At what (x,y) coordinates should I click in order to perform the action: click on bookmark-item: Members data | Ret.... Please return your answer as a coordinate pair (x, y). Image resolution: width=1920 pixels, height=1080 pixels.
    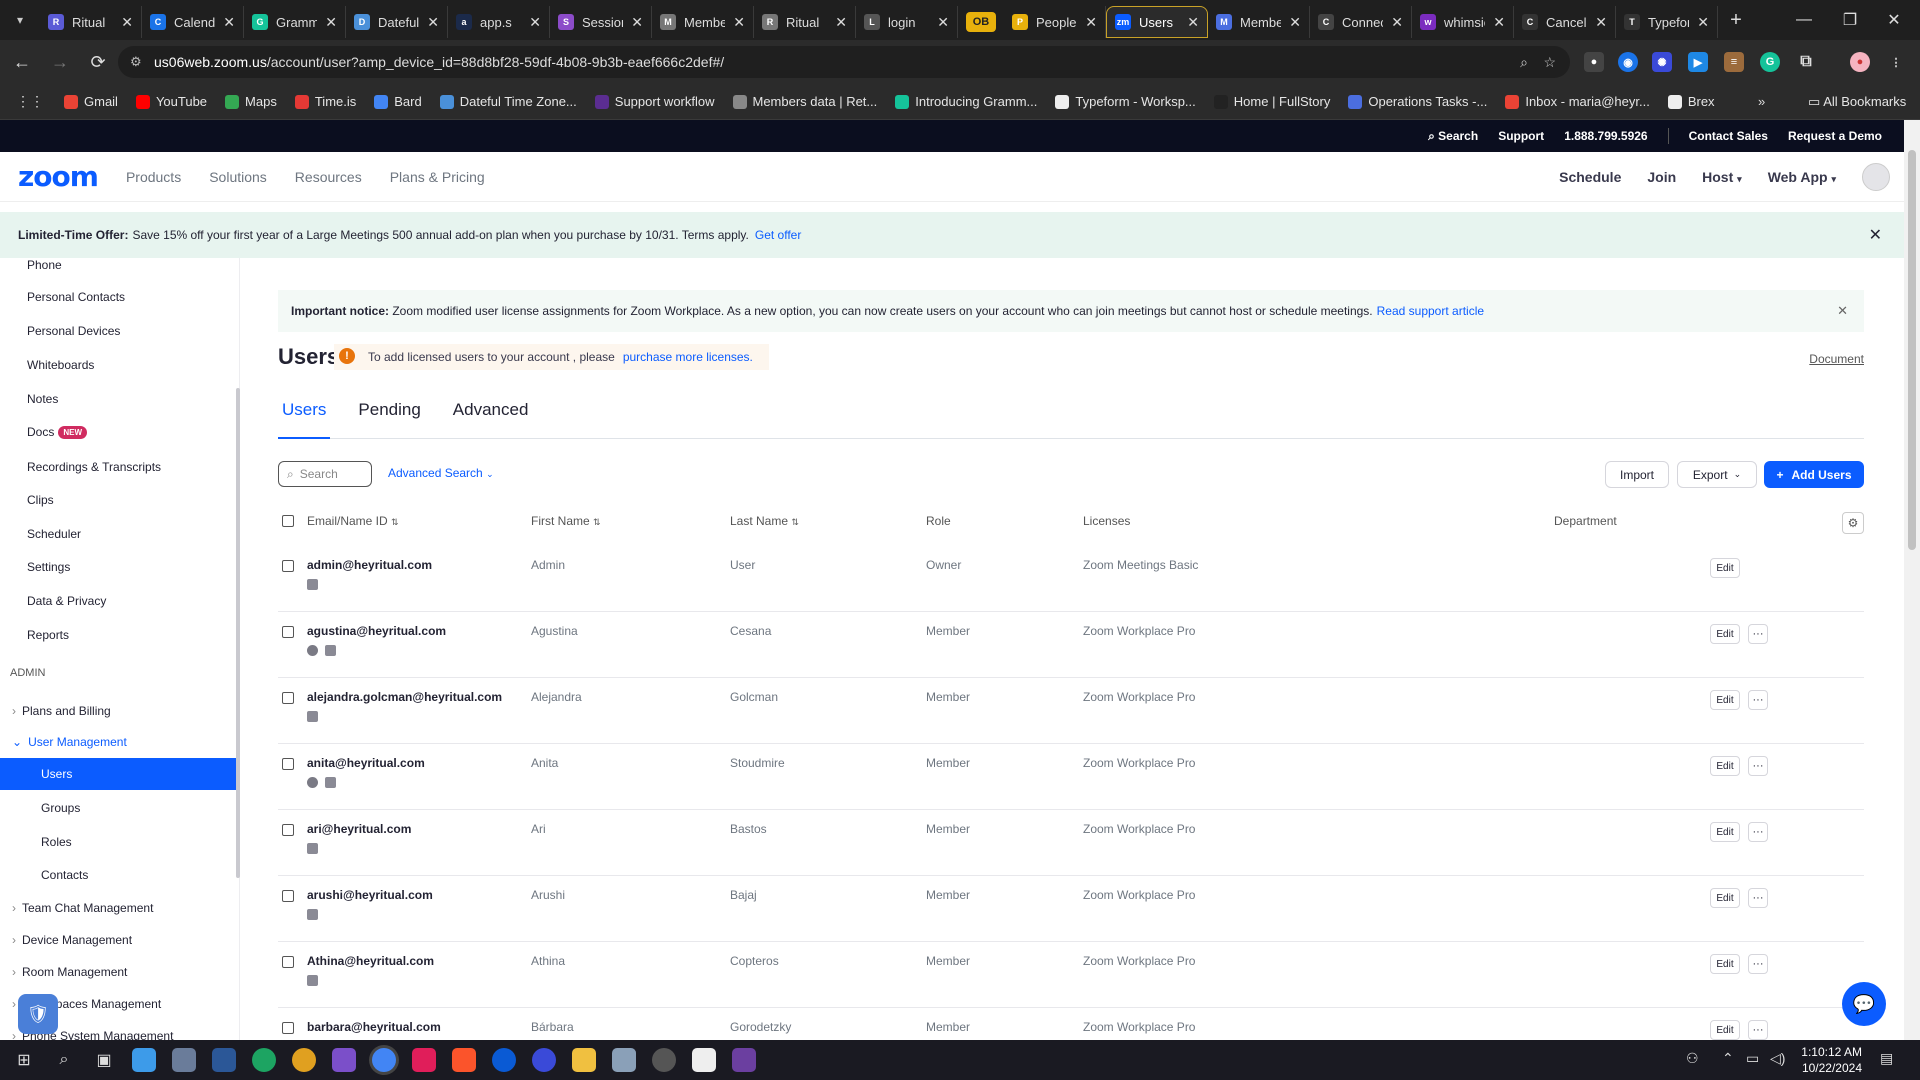
    Looking at the image, I should click on (804, 101).